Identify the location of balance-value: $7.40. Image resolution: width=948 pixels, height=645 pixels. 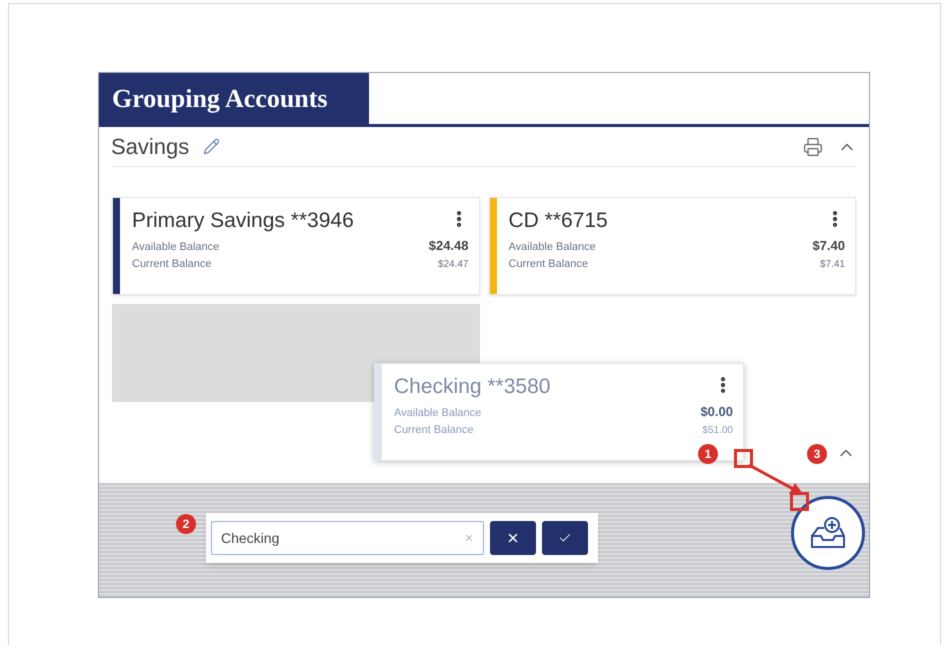
(828, 246).